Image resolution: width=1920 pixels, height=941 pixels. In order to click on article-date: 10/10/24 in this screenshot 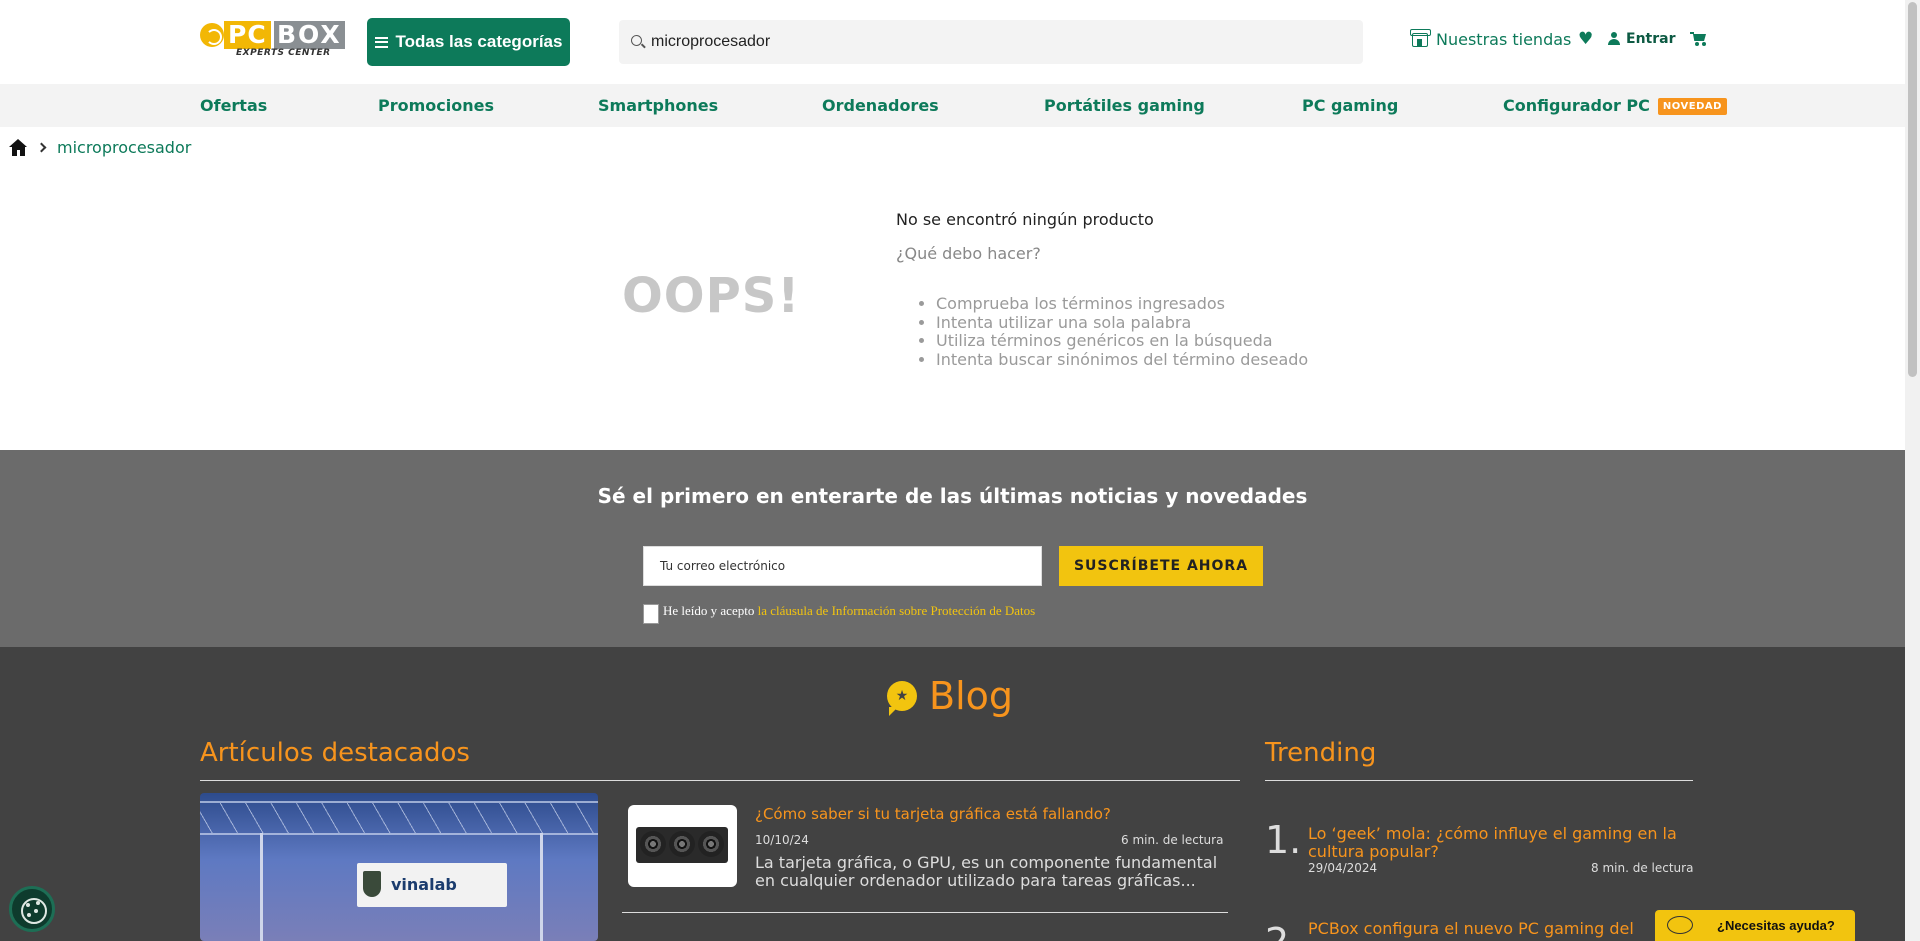, I will do `click(782, 840)`.